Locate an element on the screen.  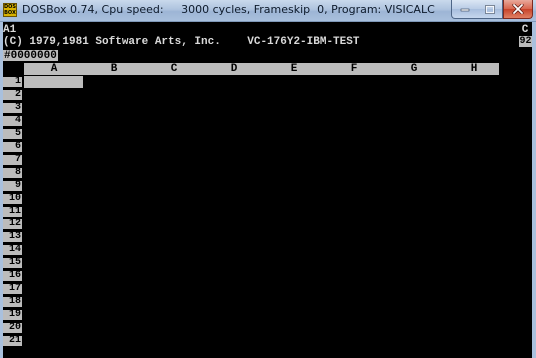
column-header-a: A is located at coordinates (54, 69).